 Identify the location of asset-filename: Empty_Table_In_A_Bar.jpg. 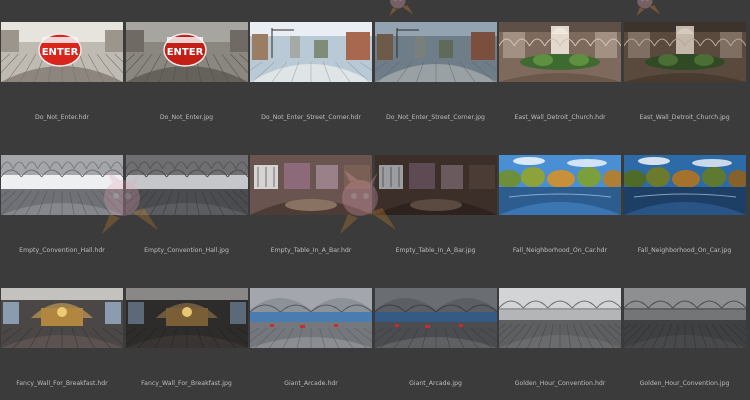
(435, 250).